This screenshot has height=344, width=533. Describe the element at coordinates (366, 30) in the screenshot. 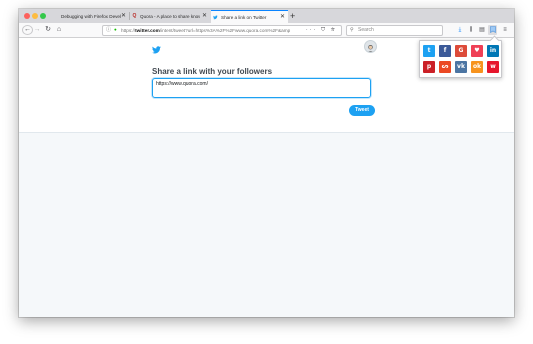

I see `search-placeholder: Search` at that location.